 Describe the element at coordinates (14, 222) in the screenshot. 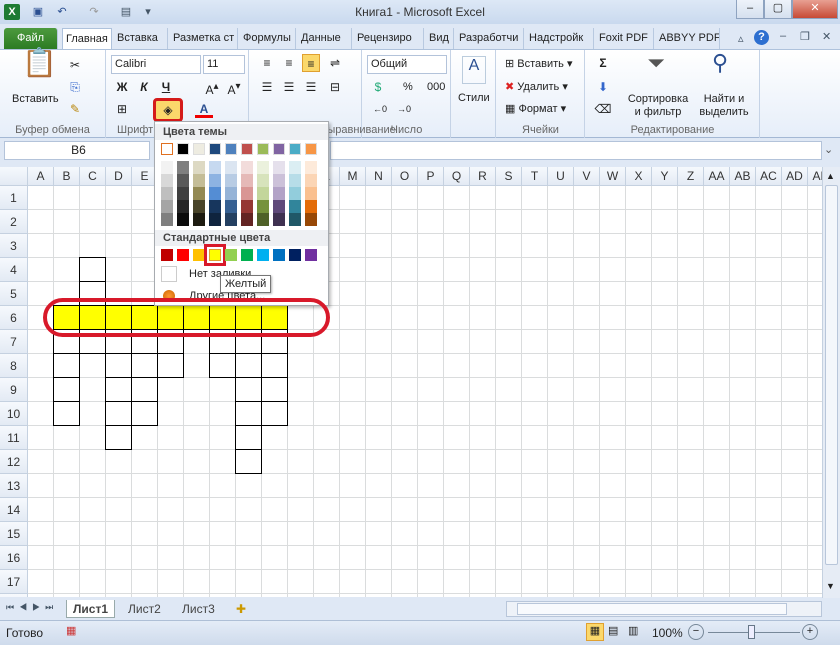

I see `row-header: 2` at that location.